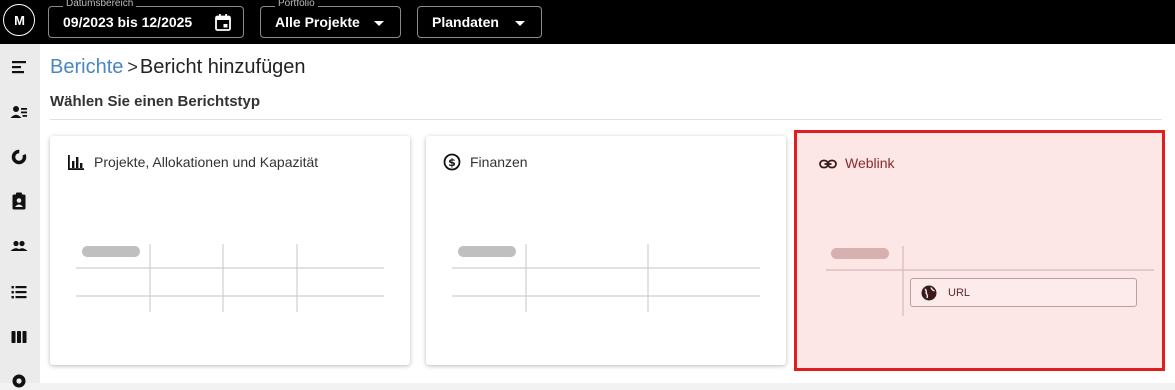  I want to click on list-icon, so click(19, 292).